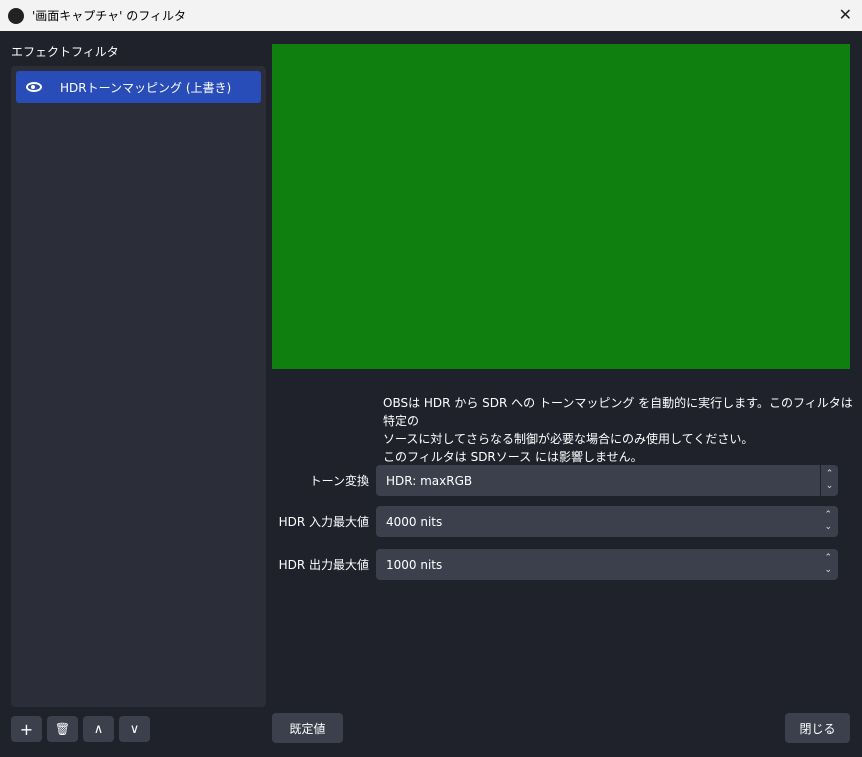 The height and width of the screenshot is (757, 862). What do you see at coordinates (307, 728) in the screenshot?
I see `defaults-button: 既定値` at bounding box center [307, 728].